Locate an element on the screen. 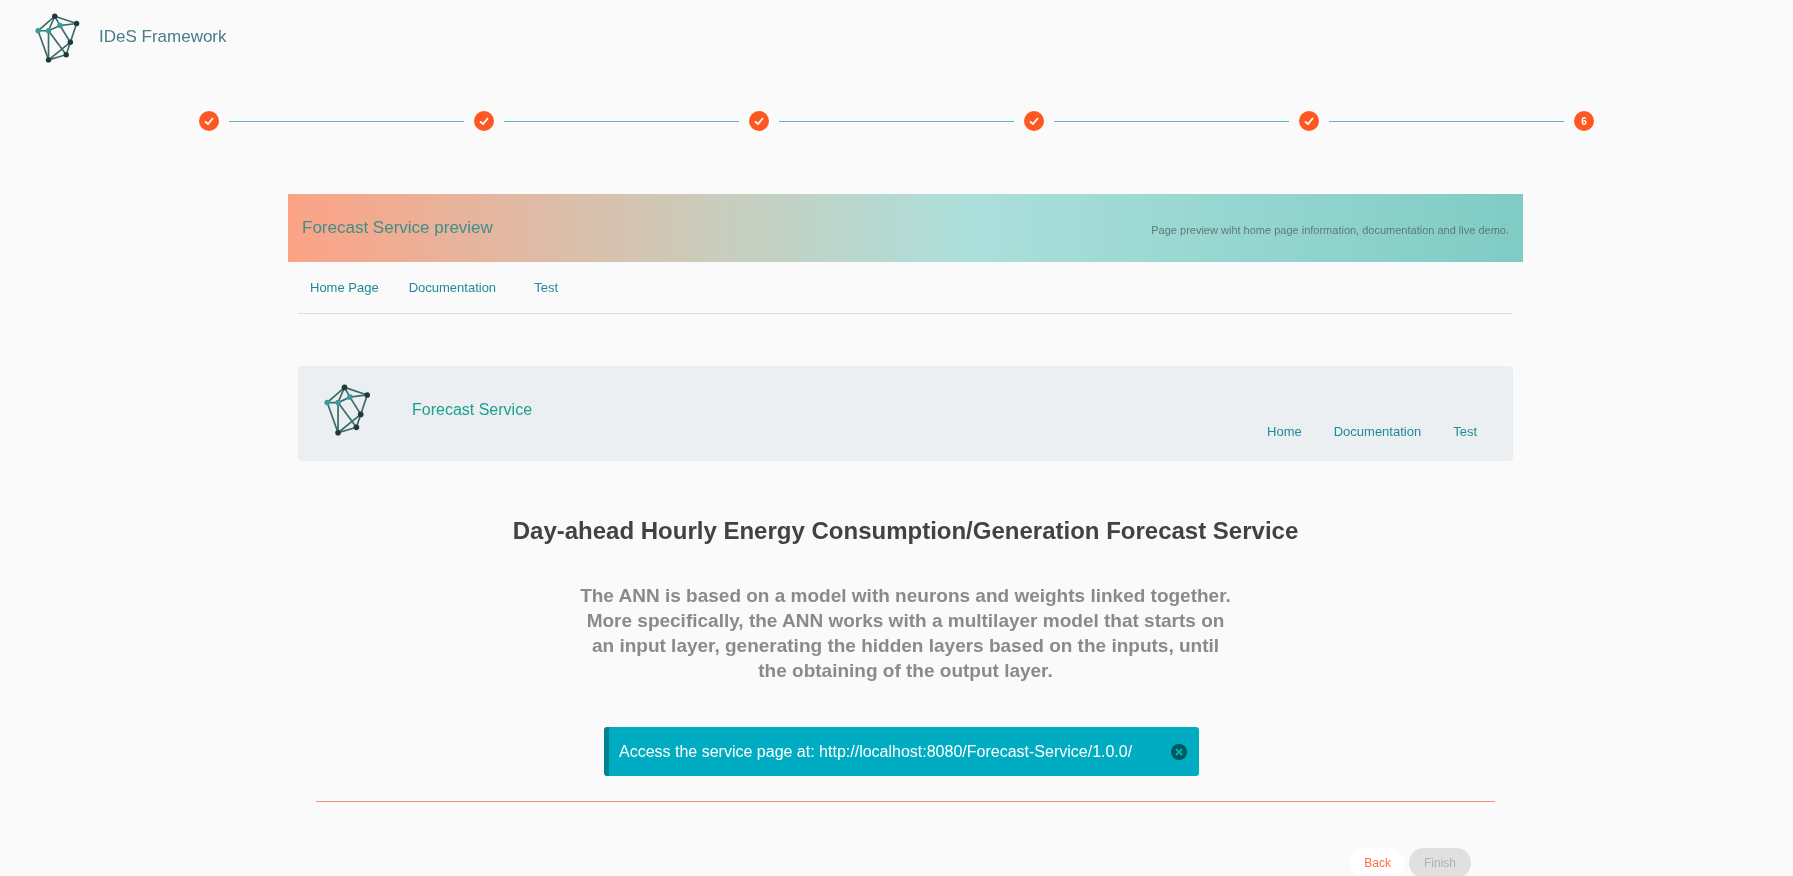  alert-text: Access the service page at: http://localhost:8080/Forecast-Service/1.0.0/ is located at coordinates (876, 751).